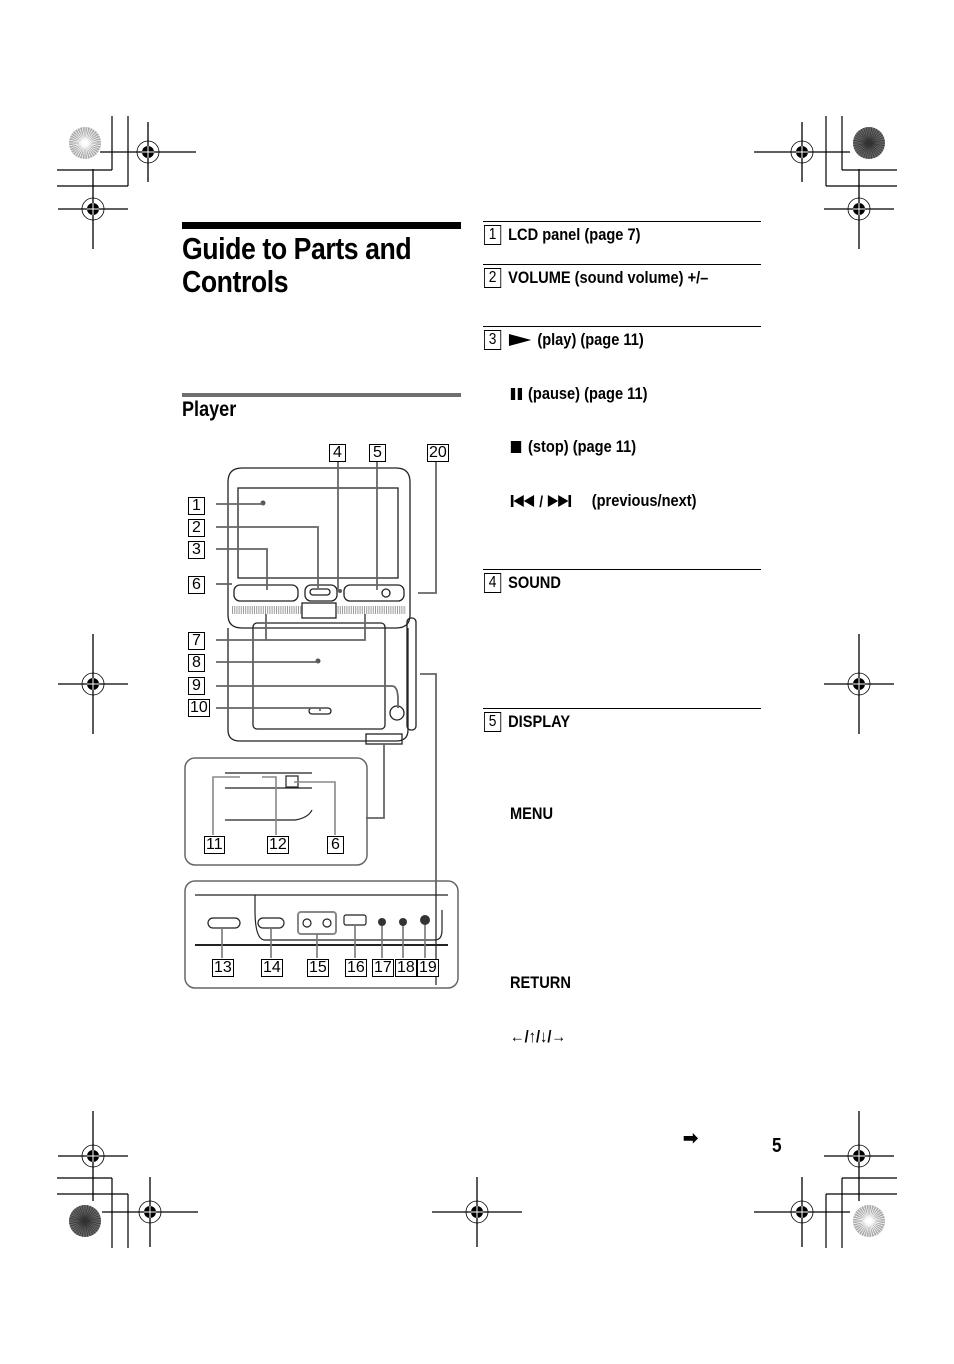  What do you see at coordinates (196, 641) in the screenshot?
I see `callout-7: 7` at bounding box center [196, 641].